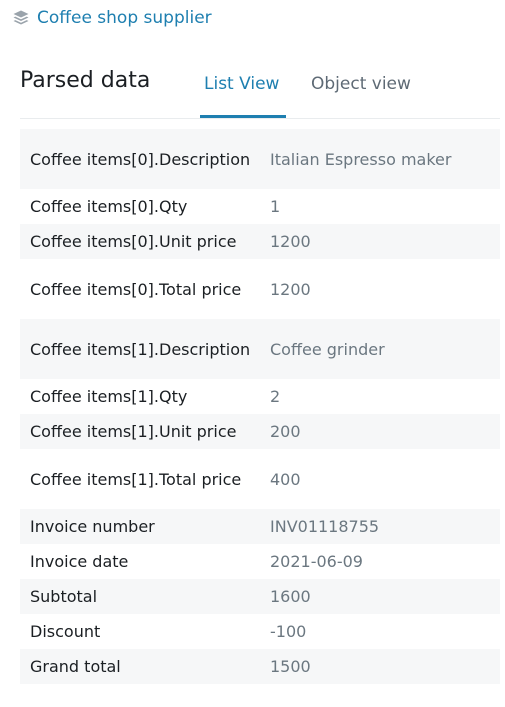 The width and height of the screenshot is (505, 707). I want to click on list-item: Invoice number INV01118755, so click(260, 526).